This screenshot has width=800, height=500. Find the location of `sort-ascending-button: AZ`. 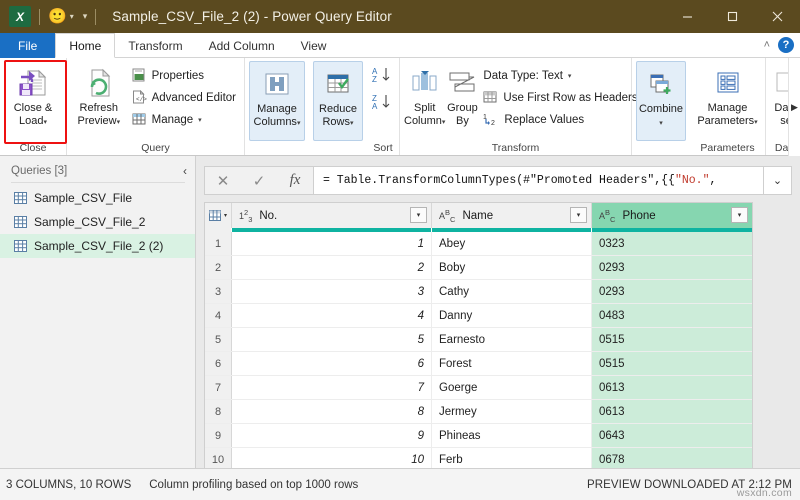

sort-ascending-button: AZ is located at coordinates (383, 77).